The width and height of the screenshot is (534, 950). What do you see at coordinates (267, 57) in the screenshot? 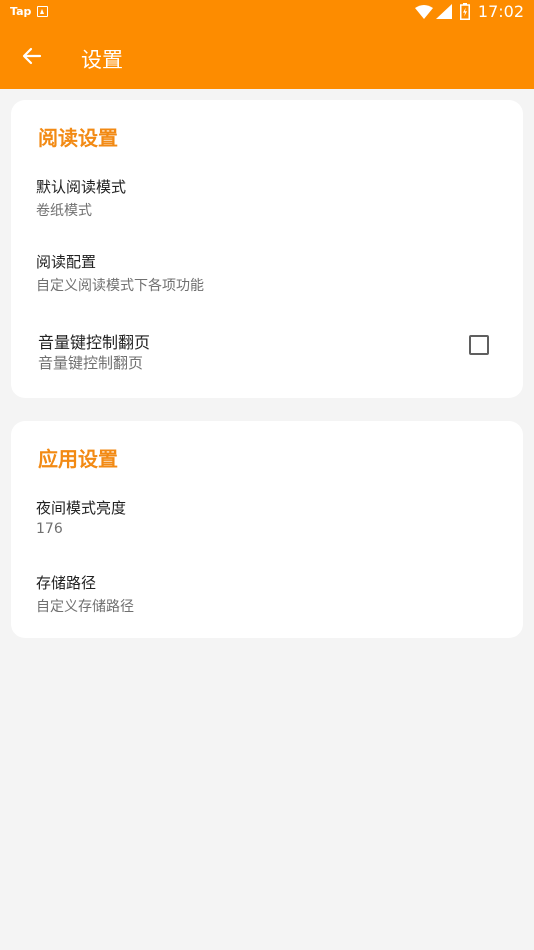
I see `app-bar: 设置` at bounding box center [267, 57].